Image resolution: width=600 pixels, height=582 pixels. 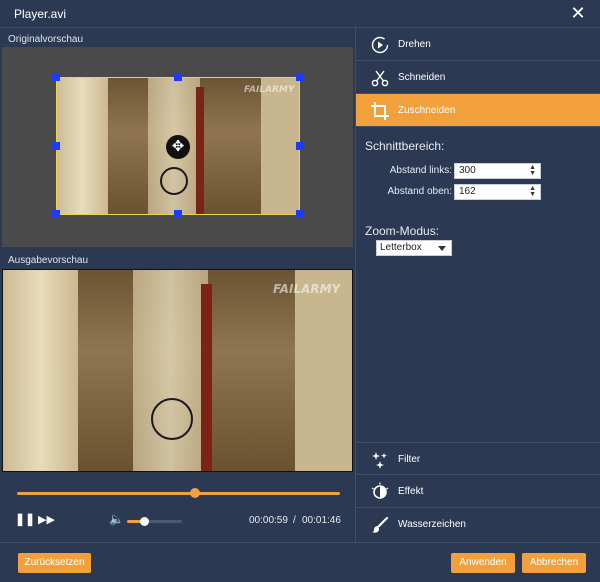 I want to click on left-offset-label: Abstand links:, so click(x=420, y=170).